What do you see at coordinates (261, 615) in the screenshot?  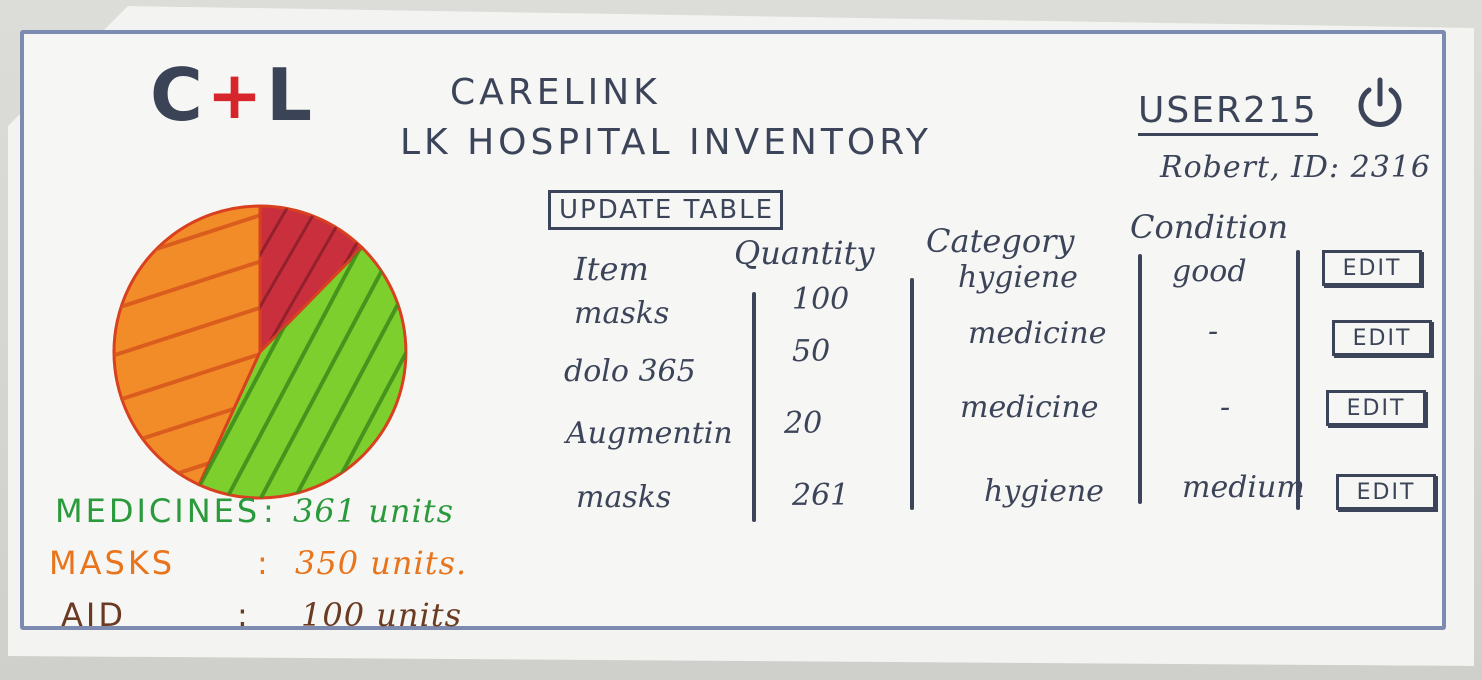 I see `legend-row-aid: AID : 100 units` at bounding box center [261, 615].